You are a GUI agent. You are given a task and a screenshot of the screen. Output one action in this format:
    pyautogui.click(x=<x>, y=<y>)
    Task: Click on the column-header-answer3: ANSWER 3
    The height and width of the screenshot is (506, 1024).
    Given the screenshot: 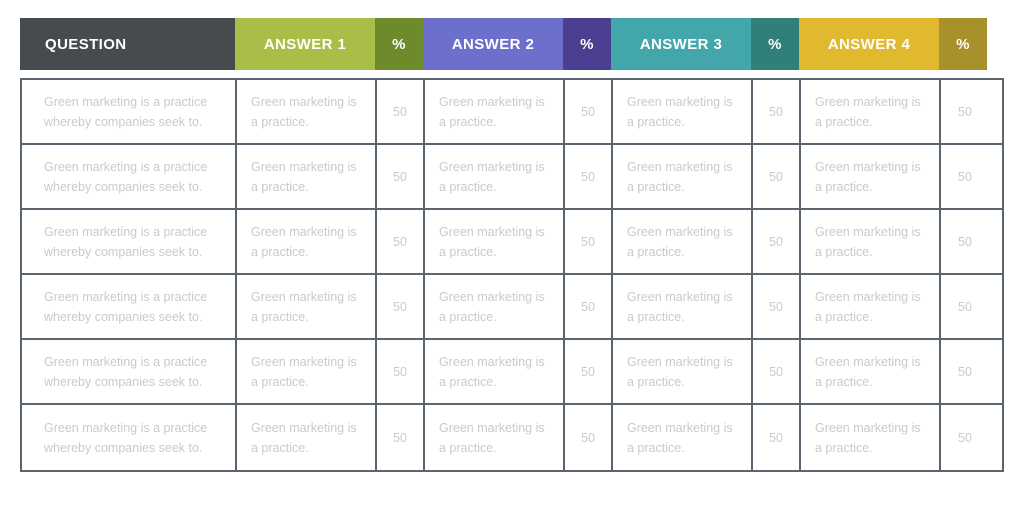 What is the action you would take?
    pyautogui.click(x=681, y=44)
    